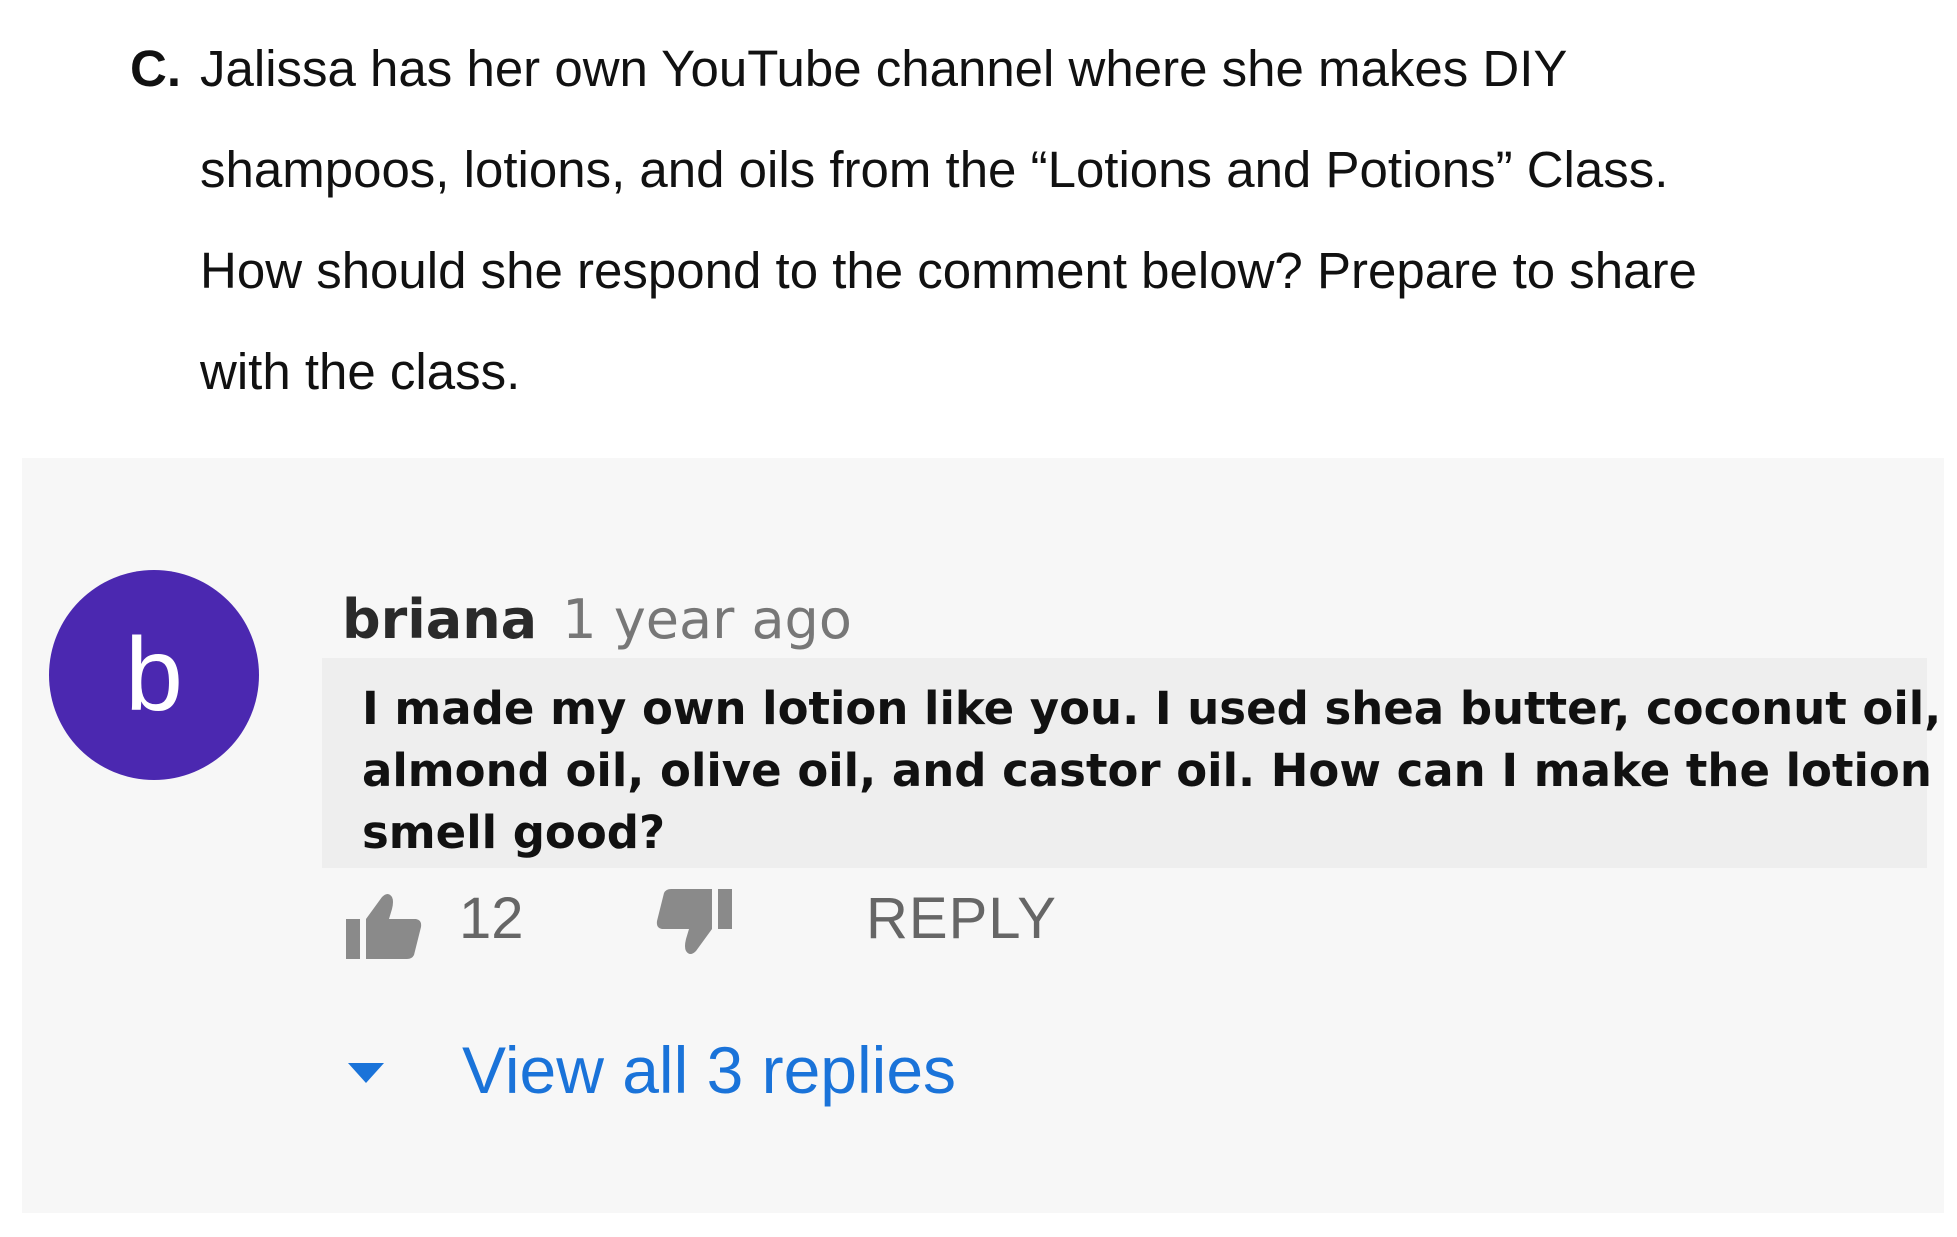 Image resolution: width=1957 pixels, height=1237 pixels. What do you see at coordinates (709, 1070) in the screenshot?
I see `view-replies-link: View all 3 replies` at bounding box center [709, 1070].